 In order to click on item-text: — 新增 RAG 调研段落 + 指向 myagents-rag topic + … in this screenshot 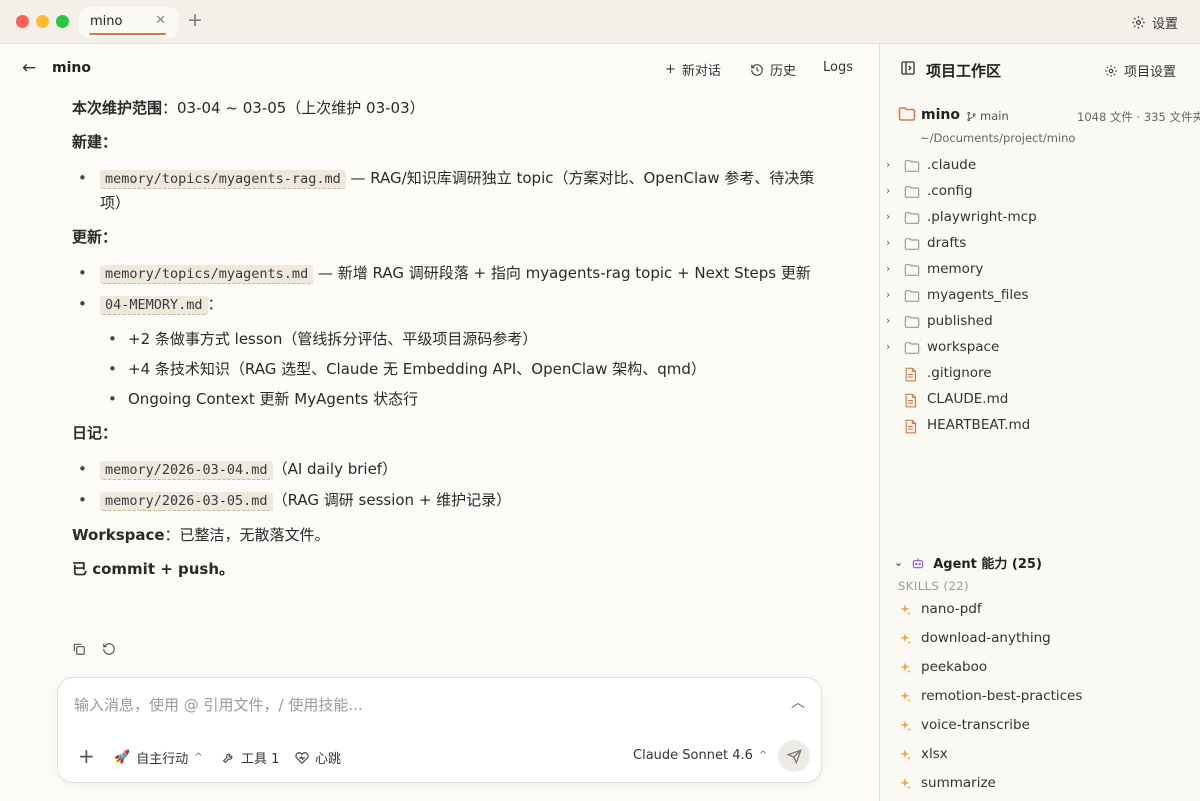, I will do `click(562, 273)`.